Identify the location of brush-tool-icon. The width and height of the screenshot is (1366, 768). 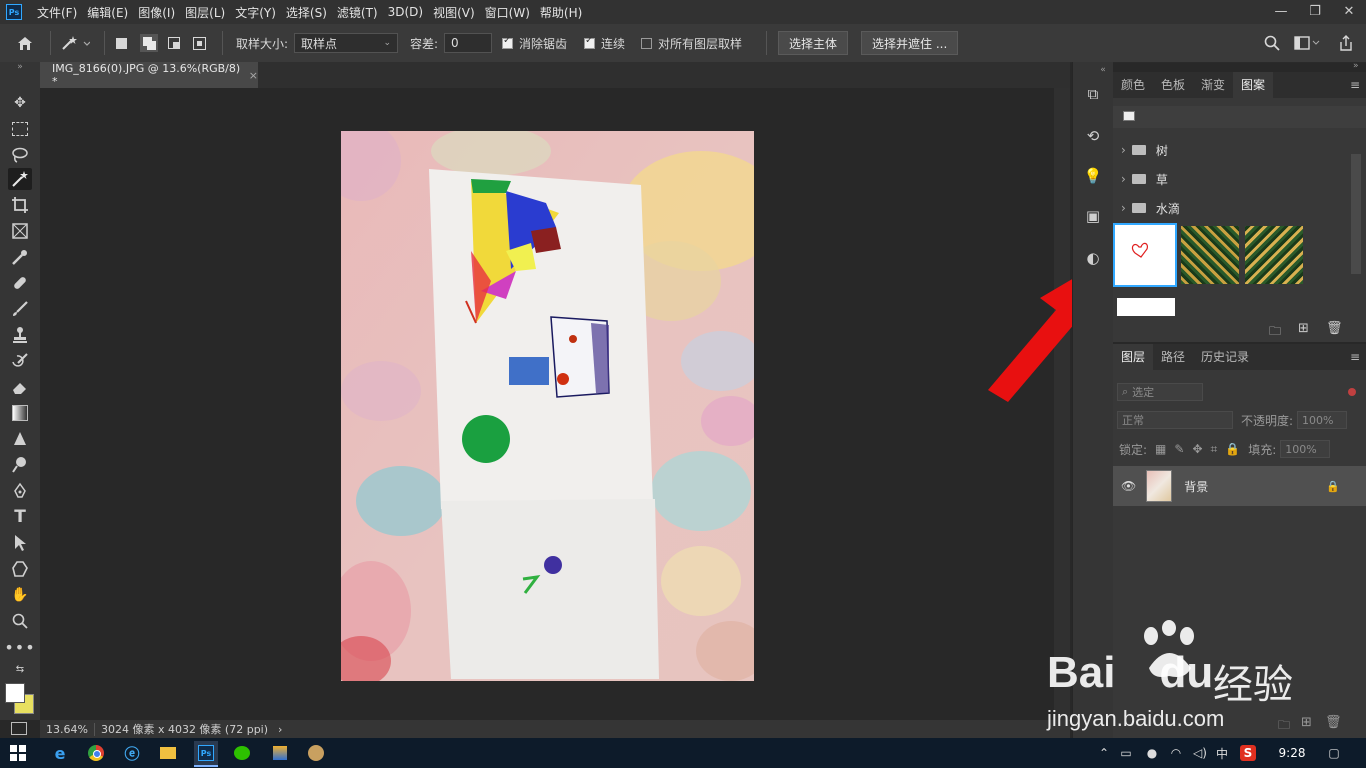
(20, 309).